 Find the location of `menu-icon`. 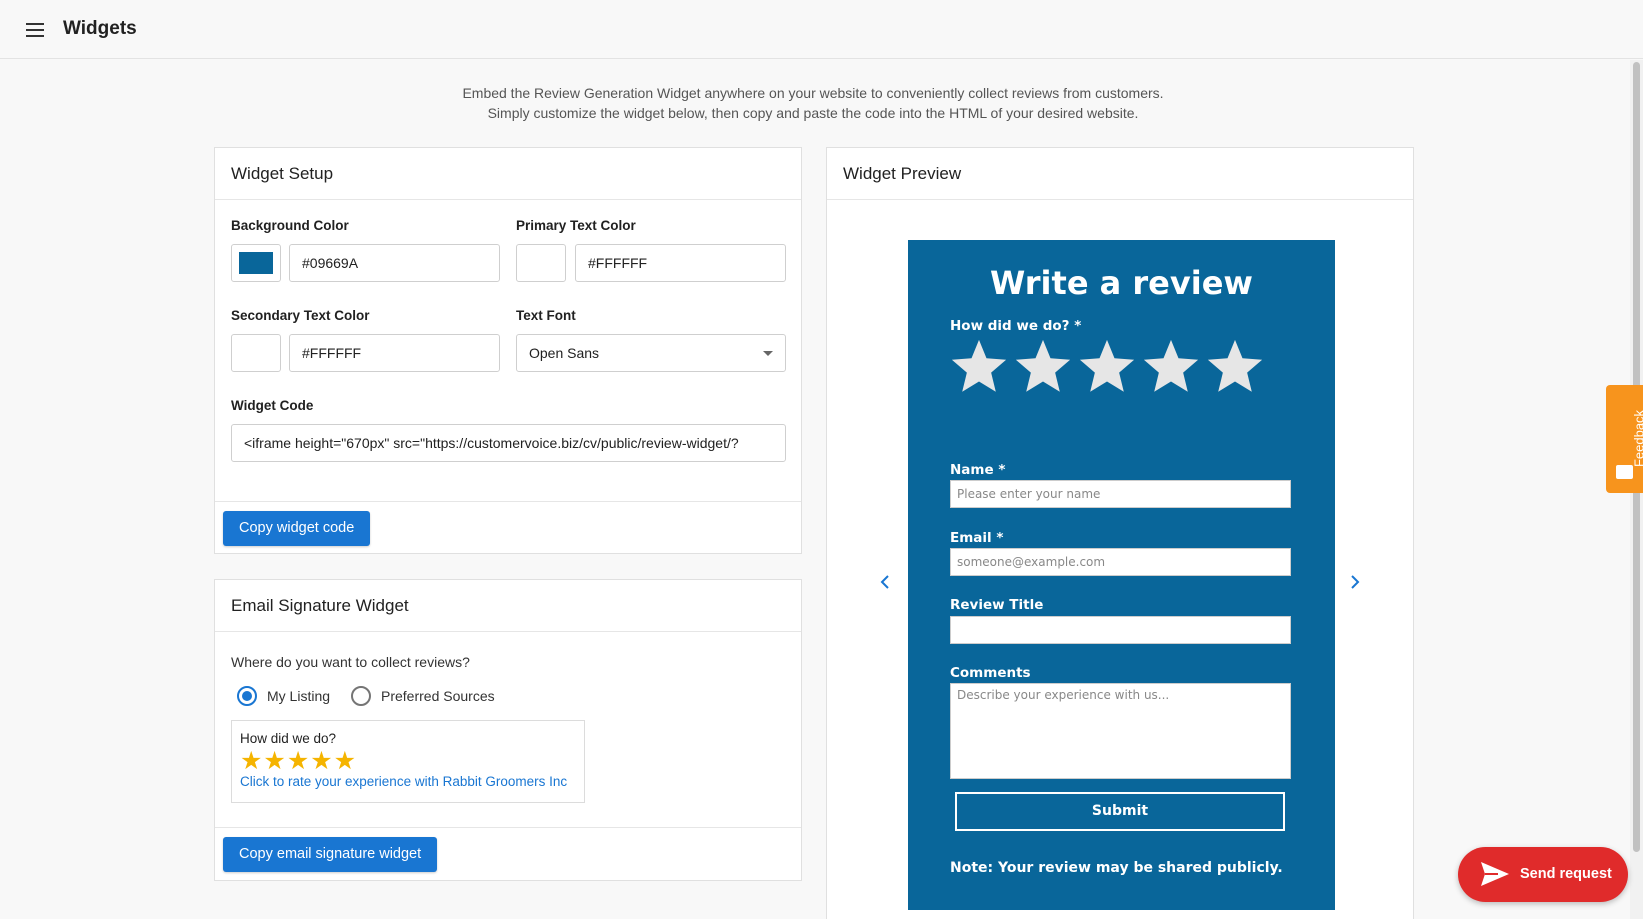

menu-icon is located at coordinates (35, 30).